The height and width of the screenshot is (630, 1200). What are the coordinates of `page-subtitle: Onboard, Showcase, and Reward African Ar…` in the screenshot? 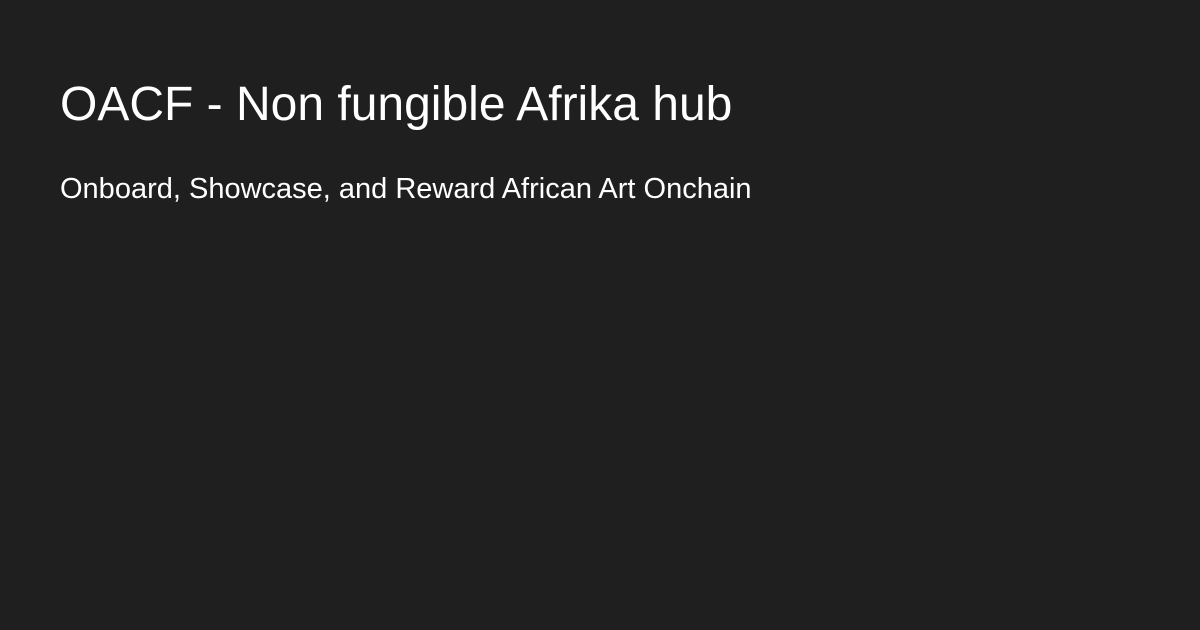 It's located at (406, 189).